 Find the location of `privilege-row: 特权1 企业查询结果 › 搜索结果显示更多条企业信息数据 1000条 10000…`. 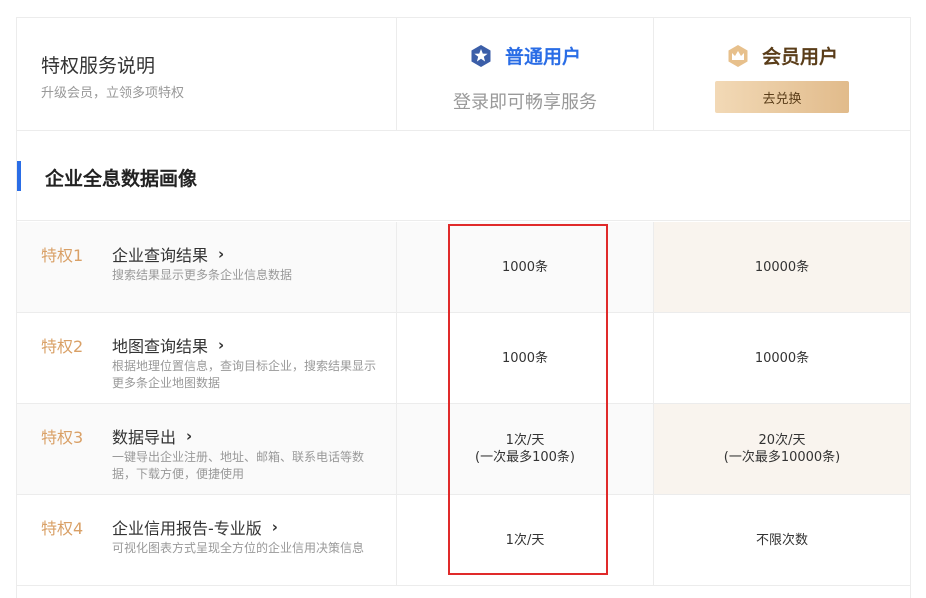

privilege-row: 特权1 企业查询结果 › 搜索结果显示更多条企业信息数据 1000条 10000… is located at coordinates (463, 267).